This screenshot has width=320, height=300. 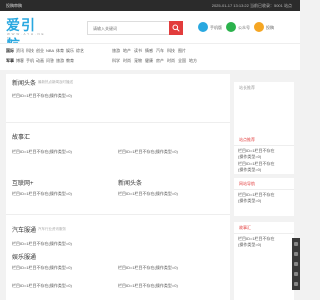 What do you see at coordinates (24, 231) in the screenshot?
I see `section-title: 汽车服通` at bounding box center [24, 231].